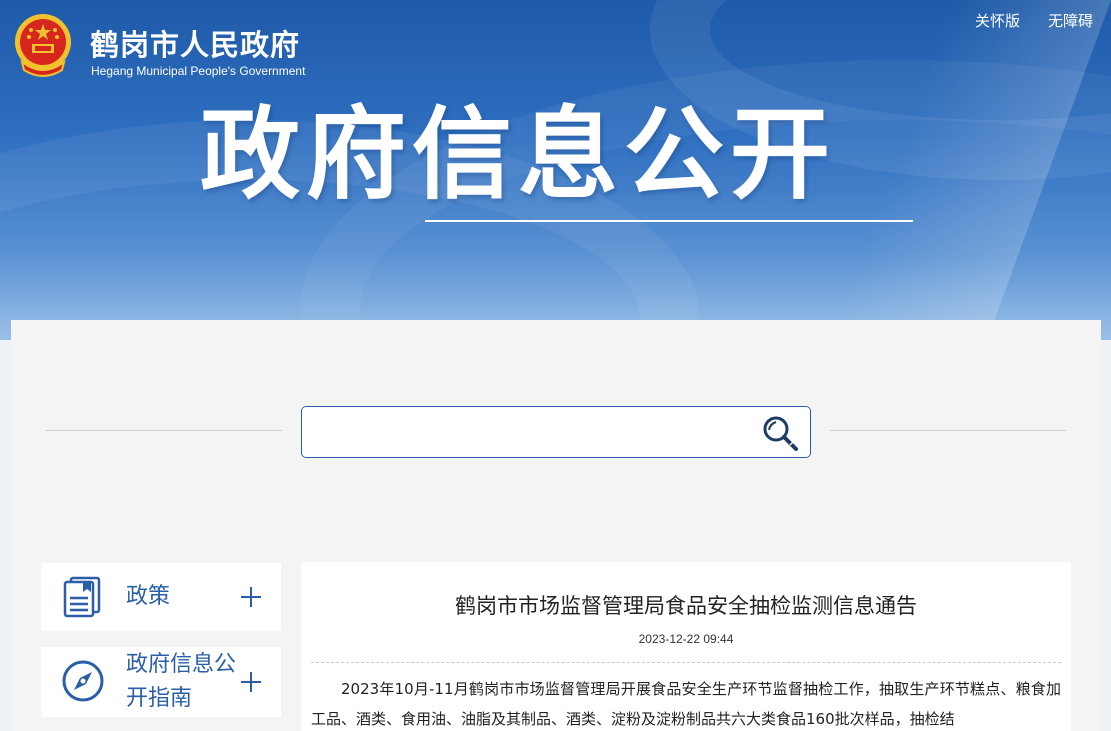 The image size is (1111, 731). Describe the element at coordinates (686, 662) in the screenshot. I see `article-divider` at that location.